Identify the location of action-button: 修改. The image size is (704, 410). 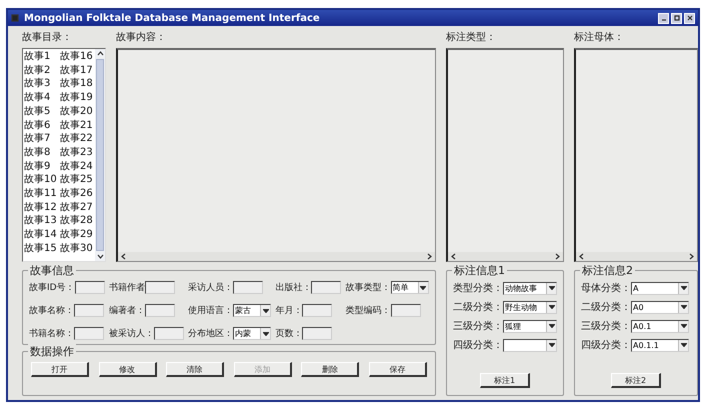
(127, 369).